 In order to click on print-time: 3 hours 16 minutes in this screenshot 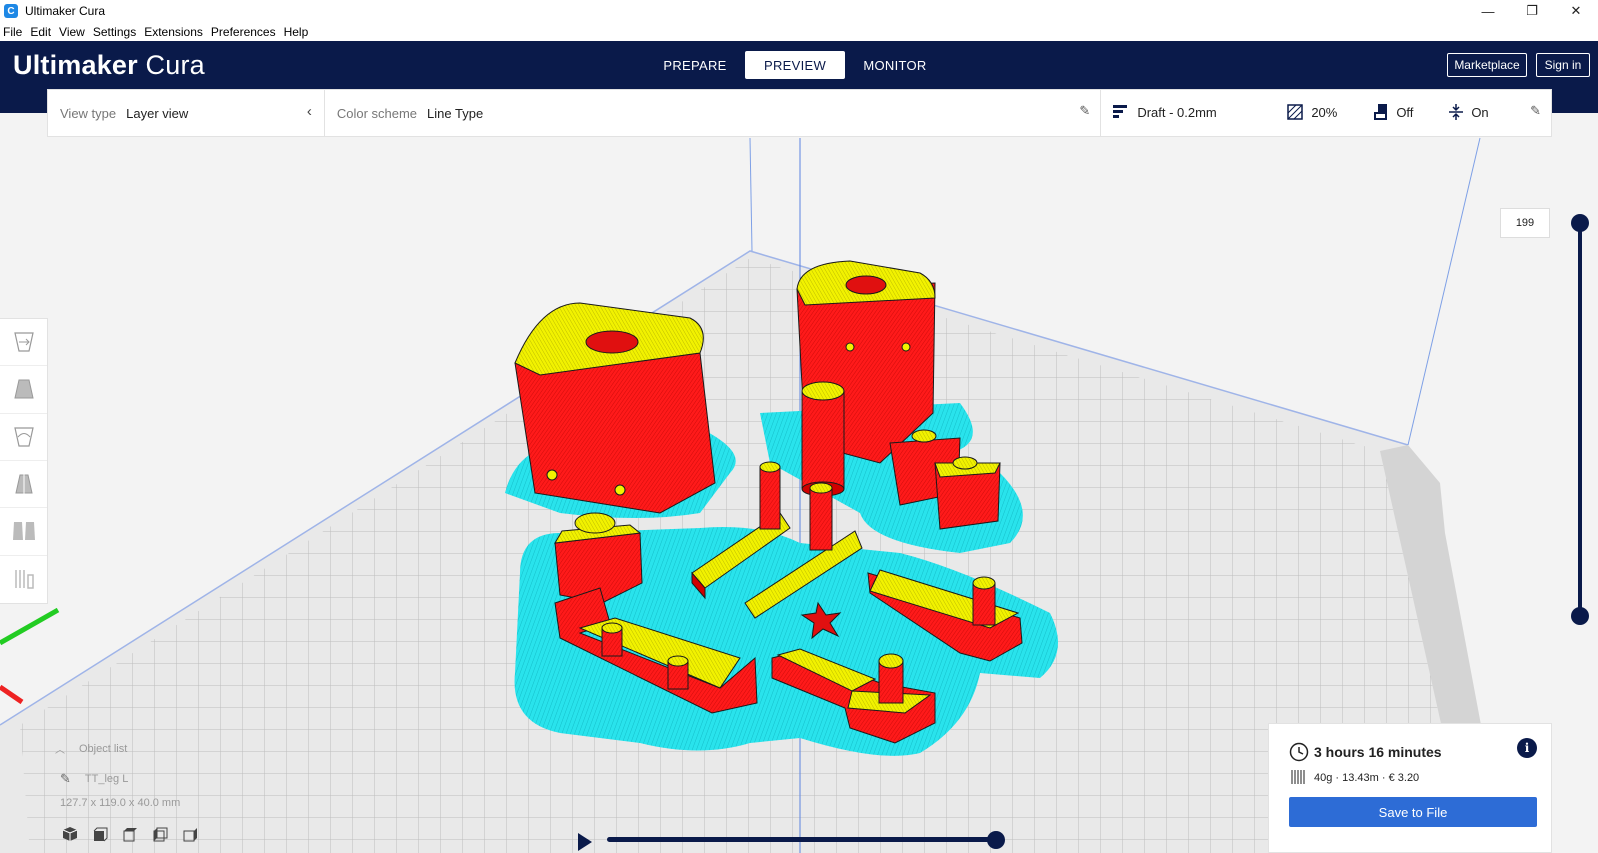, I will do `click(1378, 752)`.